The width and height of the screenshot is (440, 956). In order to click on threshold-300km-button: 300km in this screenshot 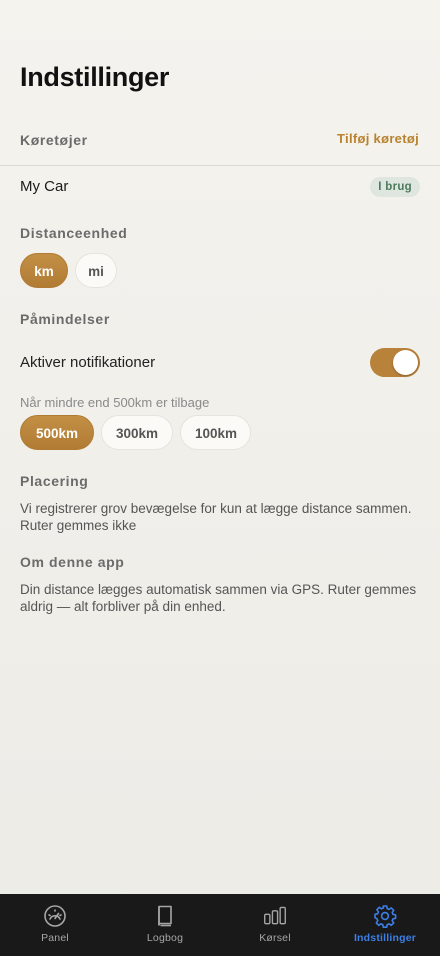, I will do `click(137, 432)`.